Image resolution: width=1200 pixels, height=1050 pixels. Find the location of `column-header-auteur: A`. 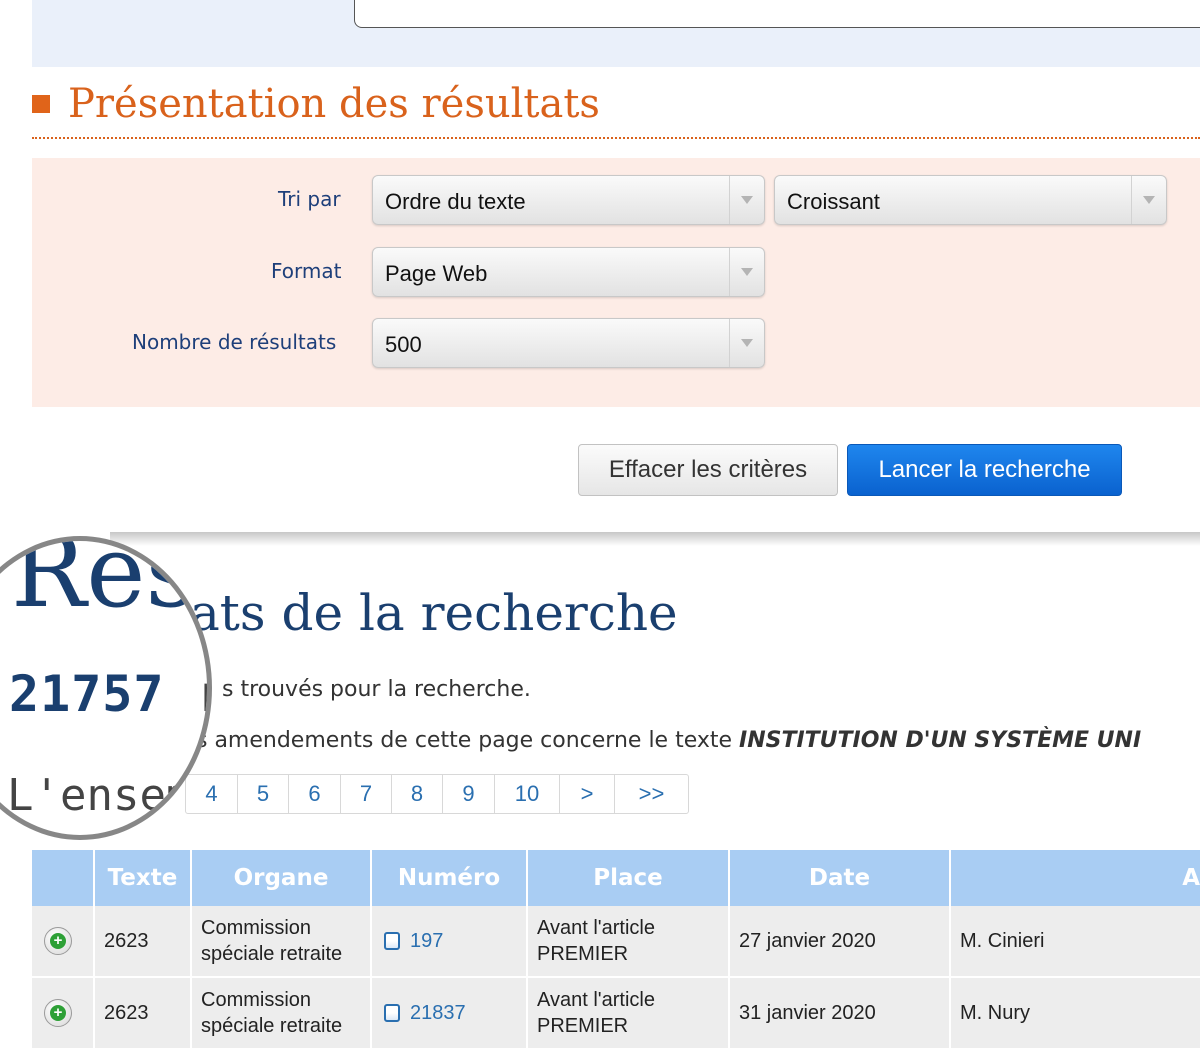

column-header-auteur: A is located at coordinates (1075, 878).